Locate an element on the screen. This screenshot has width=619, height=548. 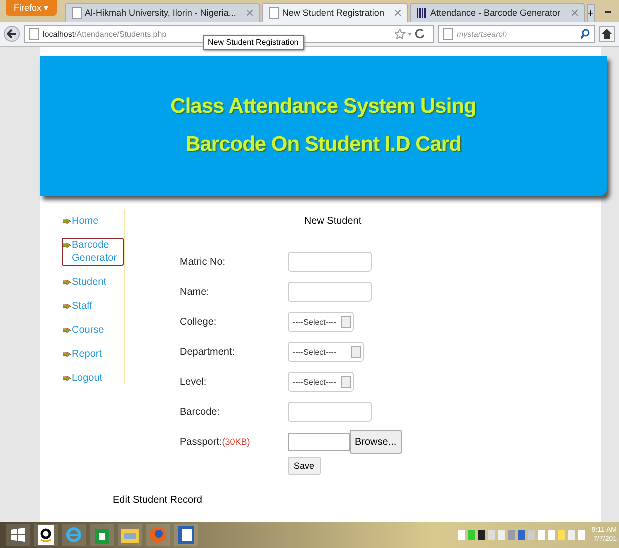
url-host: localhost is located at coordinates (59, 34).